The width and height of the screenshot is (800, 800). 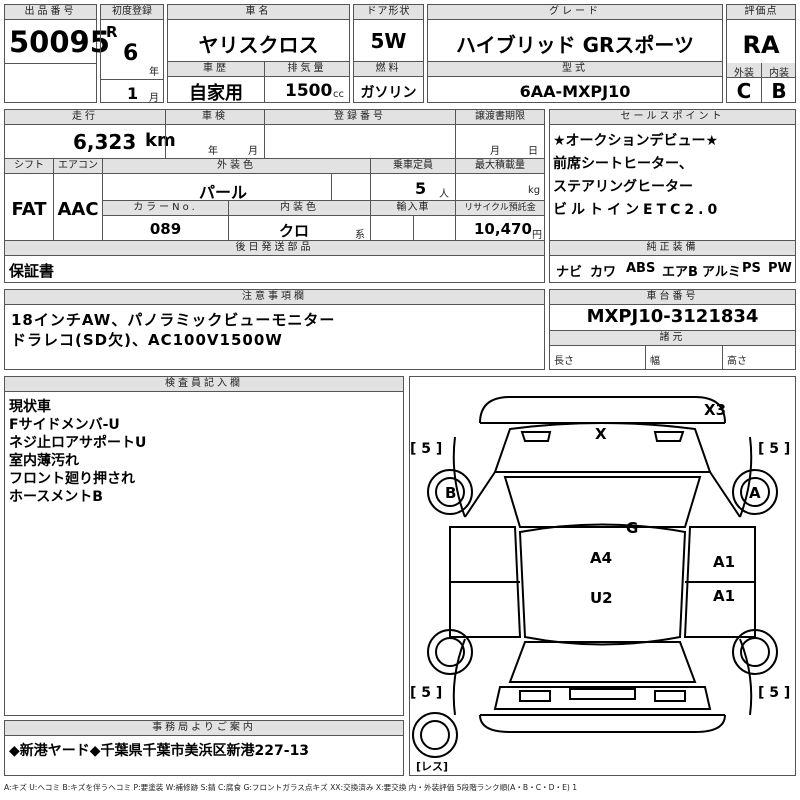 What do you see at coordinates (360, 134) in the screenshot?
I see `reg-number-box: 登録番号` at bounding box center [360, 134].